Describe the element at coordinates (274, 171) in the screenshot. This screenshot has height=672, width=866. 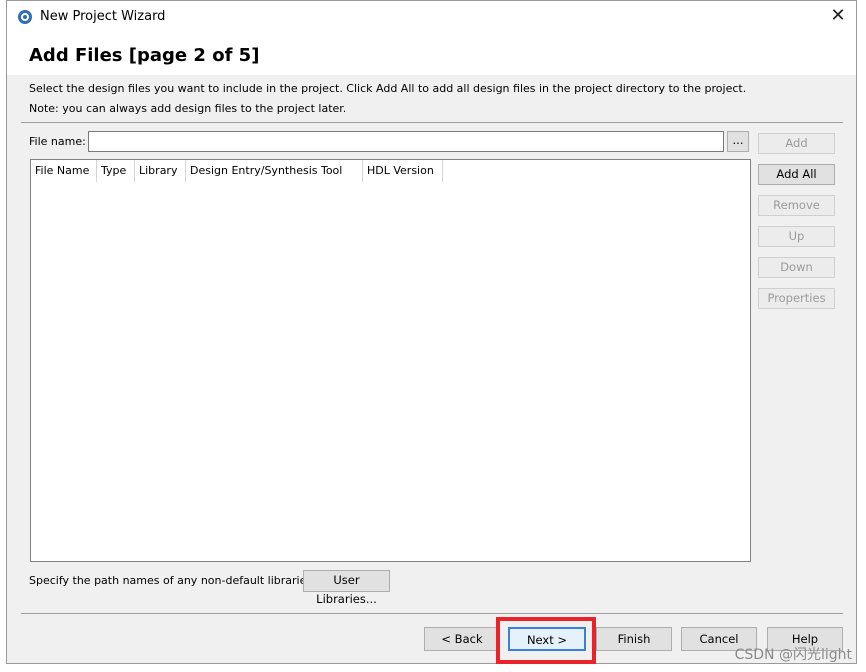
I see `column-header-design-entry-tool: Design Entry/Synthesis Tool` at that location.